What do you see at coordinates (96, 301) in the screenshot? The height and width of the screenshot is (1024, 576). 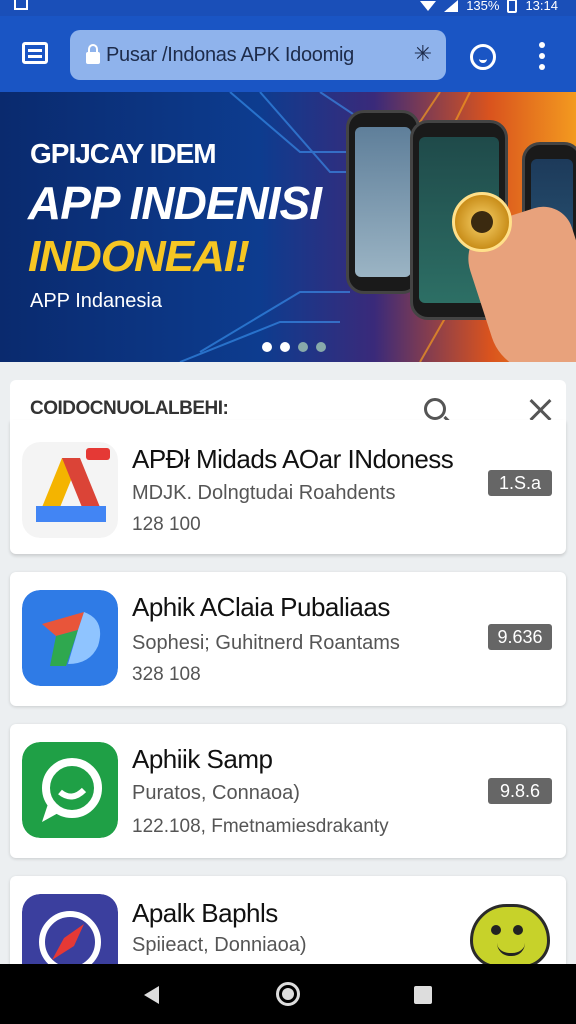 I see `banner-caption: APP Indanesia` at bounding box center [96, 301].